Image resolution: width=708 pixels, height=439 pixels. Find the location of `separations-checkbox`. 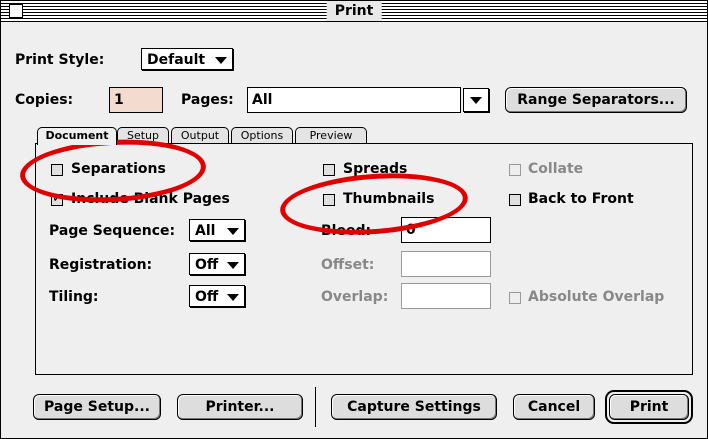

separations-checkbox is located at coordinates (57, 170).